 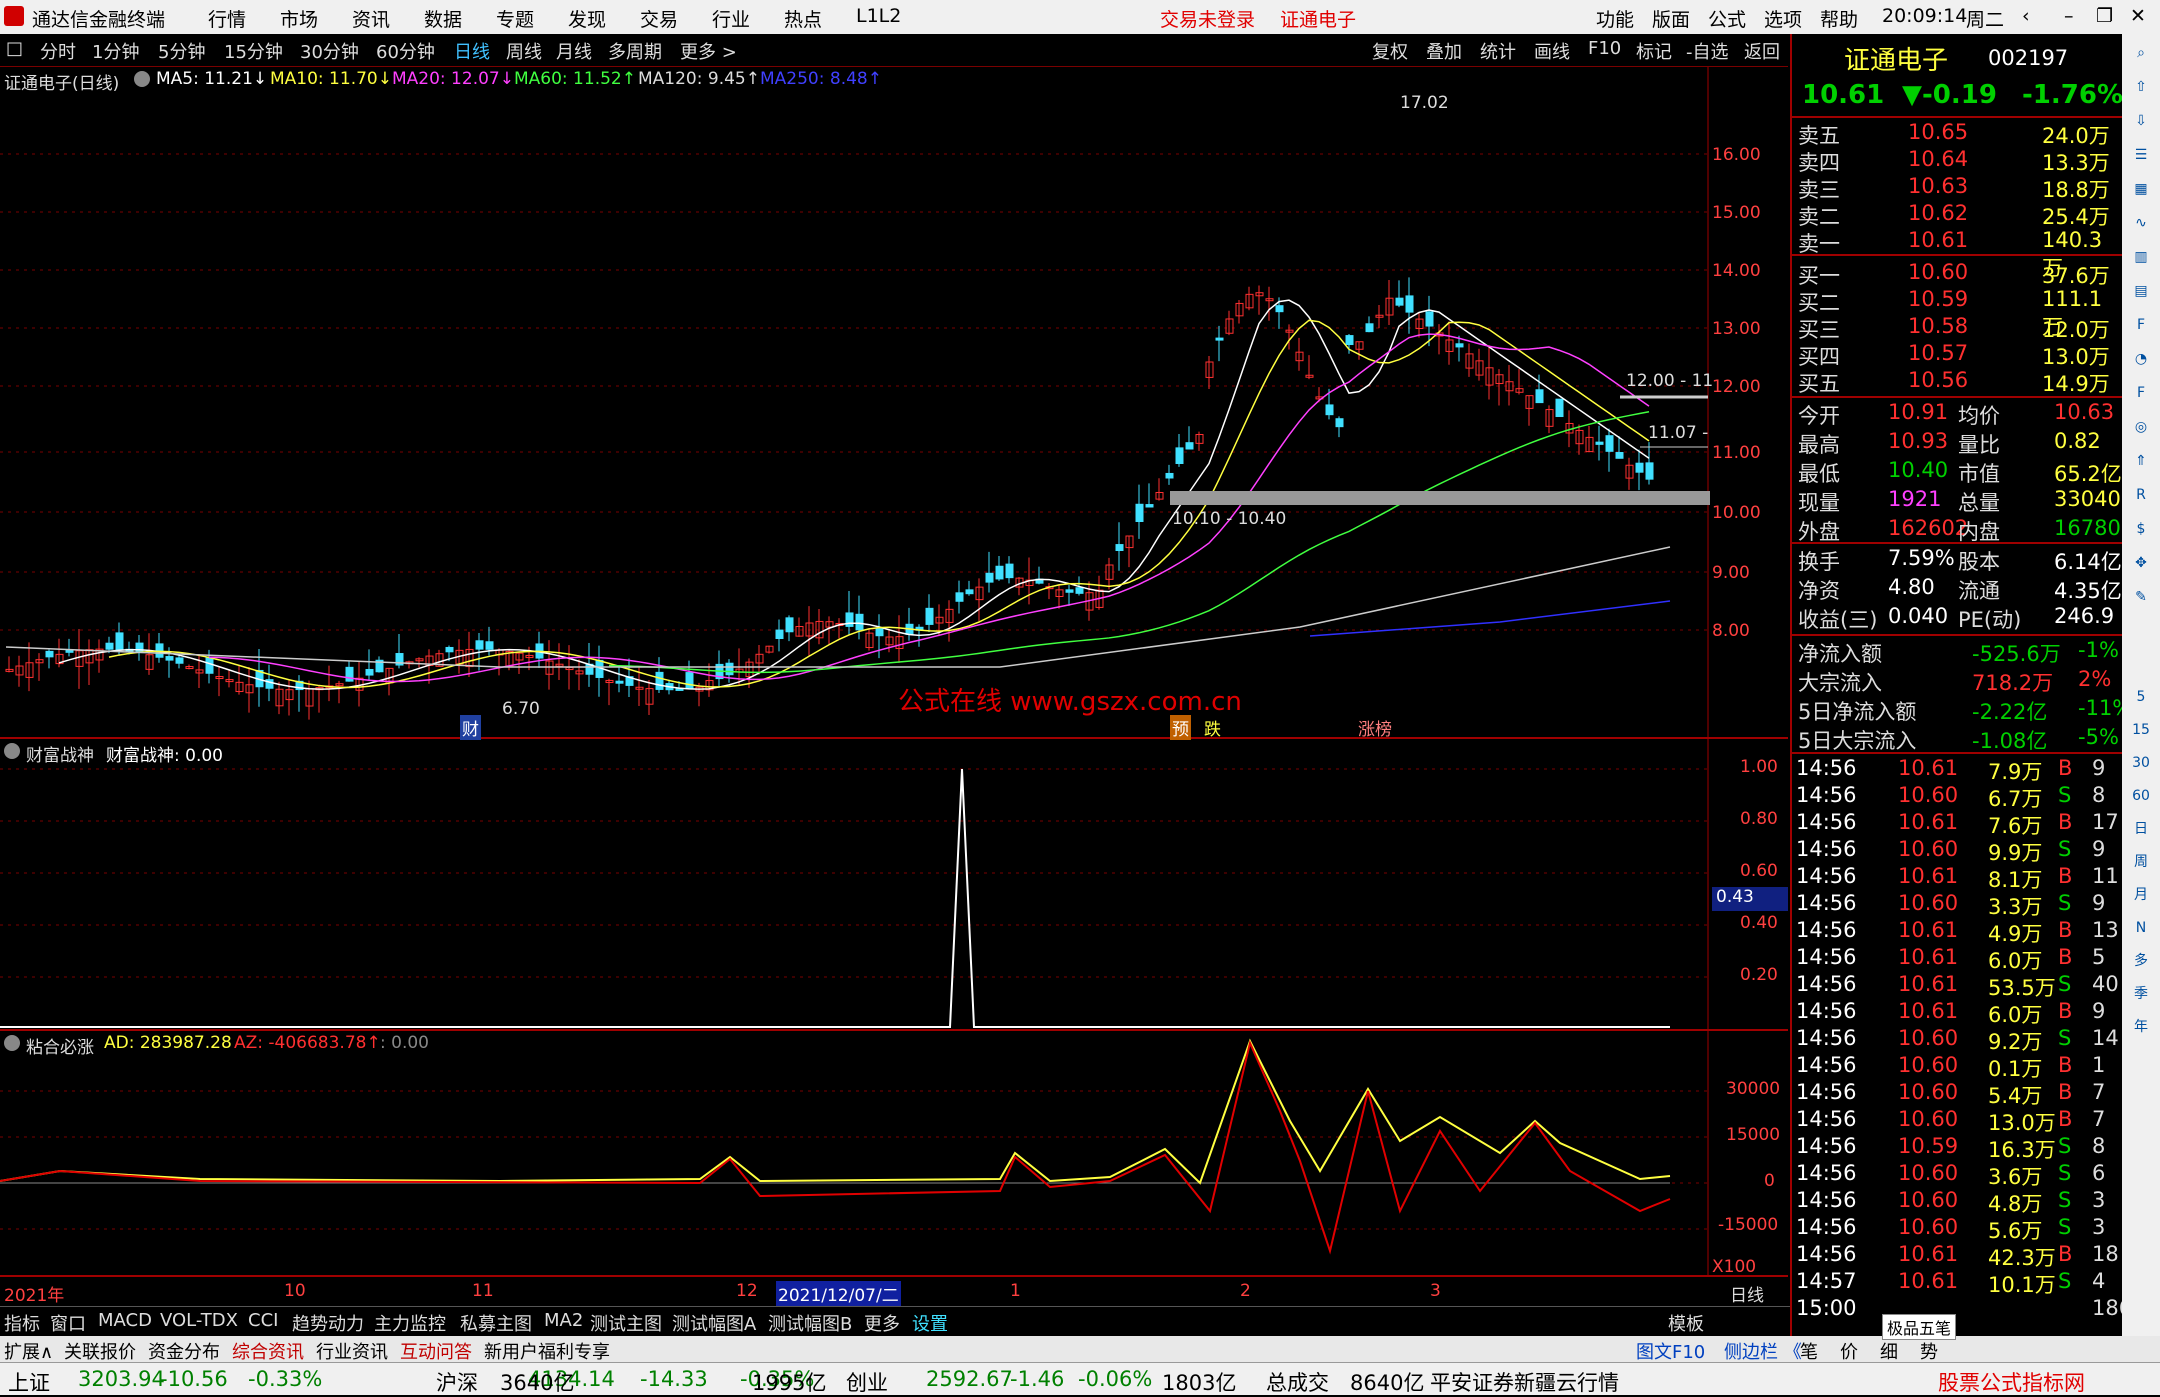 I want to click on menu-item: 热点, so click(x=803, y=18).